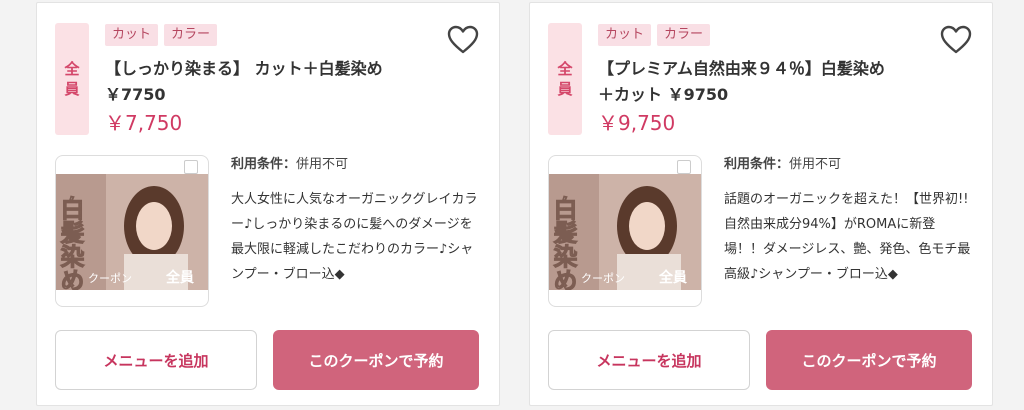  What do you see at coordinates (144, 123) in the screenshot?
I see `coupon-price: ￥7,750` at bounding box center [144, 123].